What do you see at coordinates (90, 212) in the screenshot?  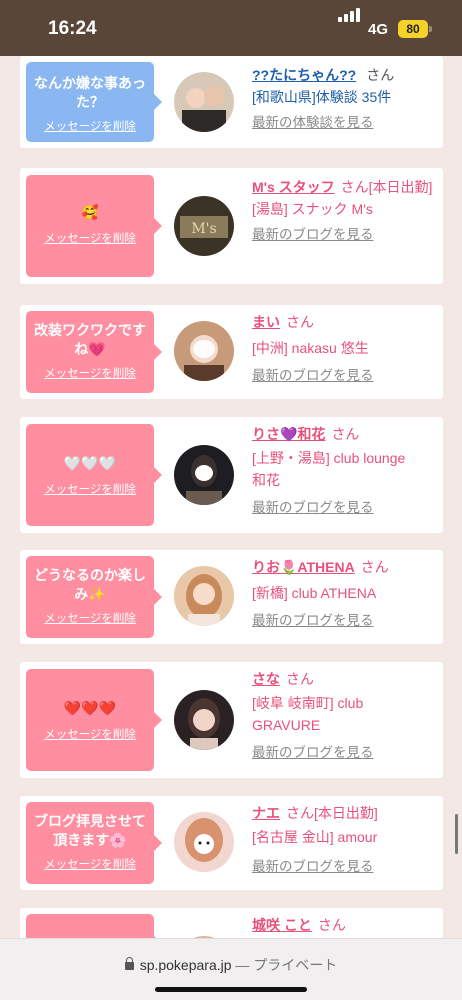 I see `message-text: 🥰` at bounding box center [90, 212].